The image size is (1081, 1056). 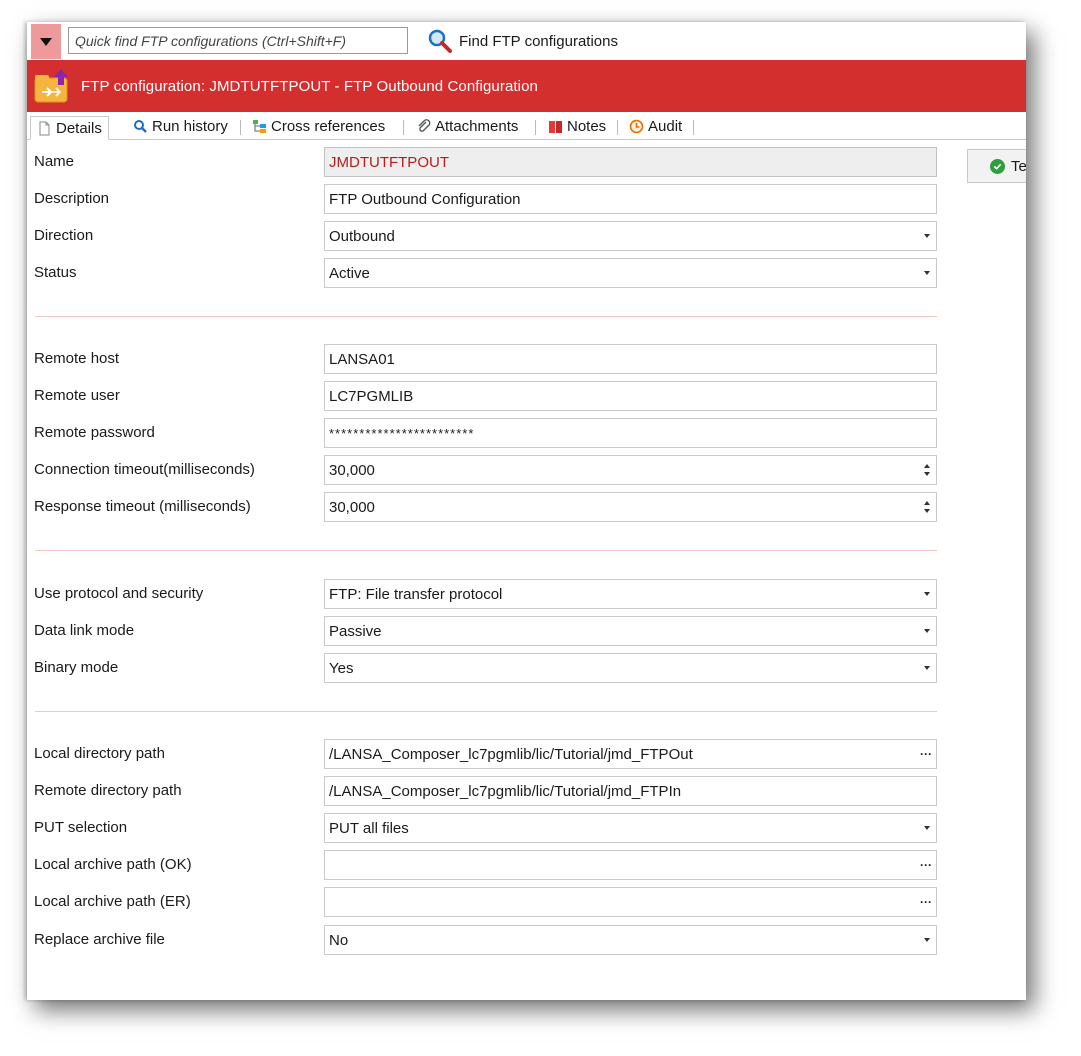 What do you see at coordinates (416, 594) in the screenshot?
I see `protocol-value: FTP: File transfer protocol` at bounding box center [416, 594].